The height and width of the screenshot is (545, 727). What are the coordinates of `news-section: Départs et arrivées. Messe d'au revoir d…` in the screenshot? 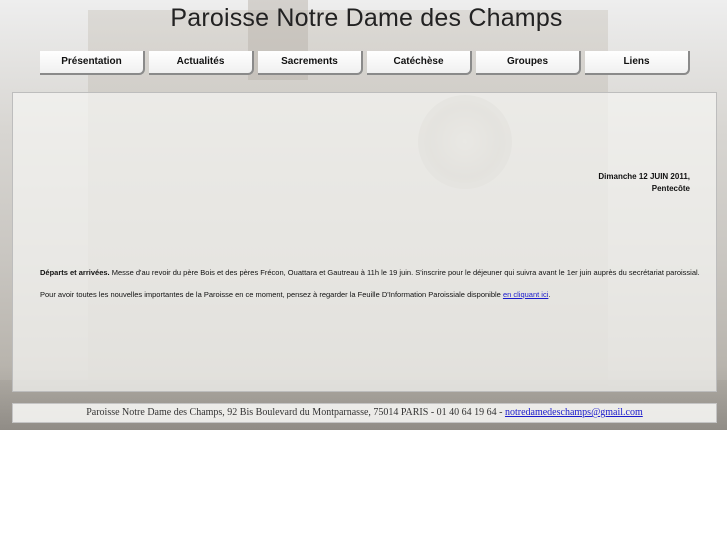 It's located at (375, 289).